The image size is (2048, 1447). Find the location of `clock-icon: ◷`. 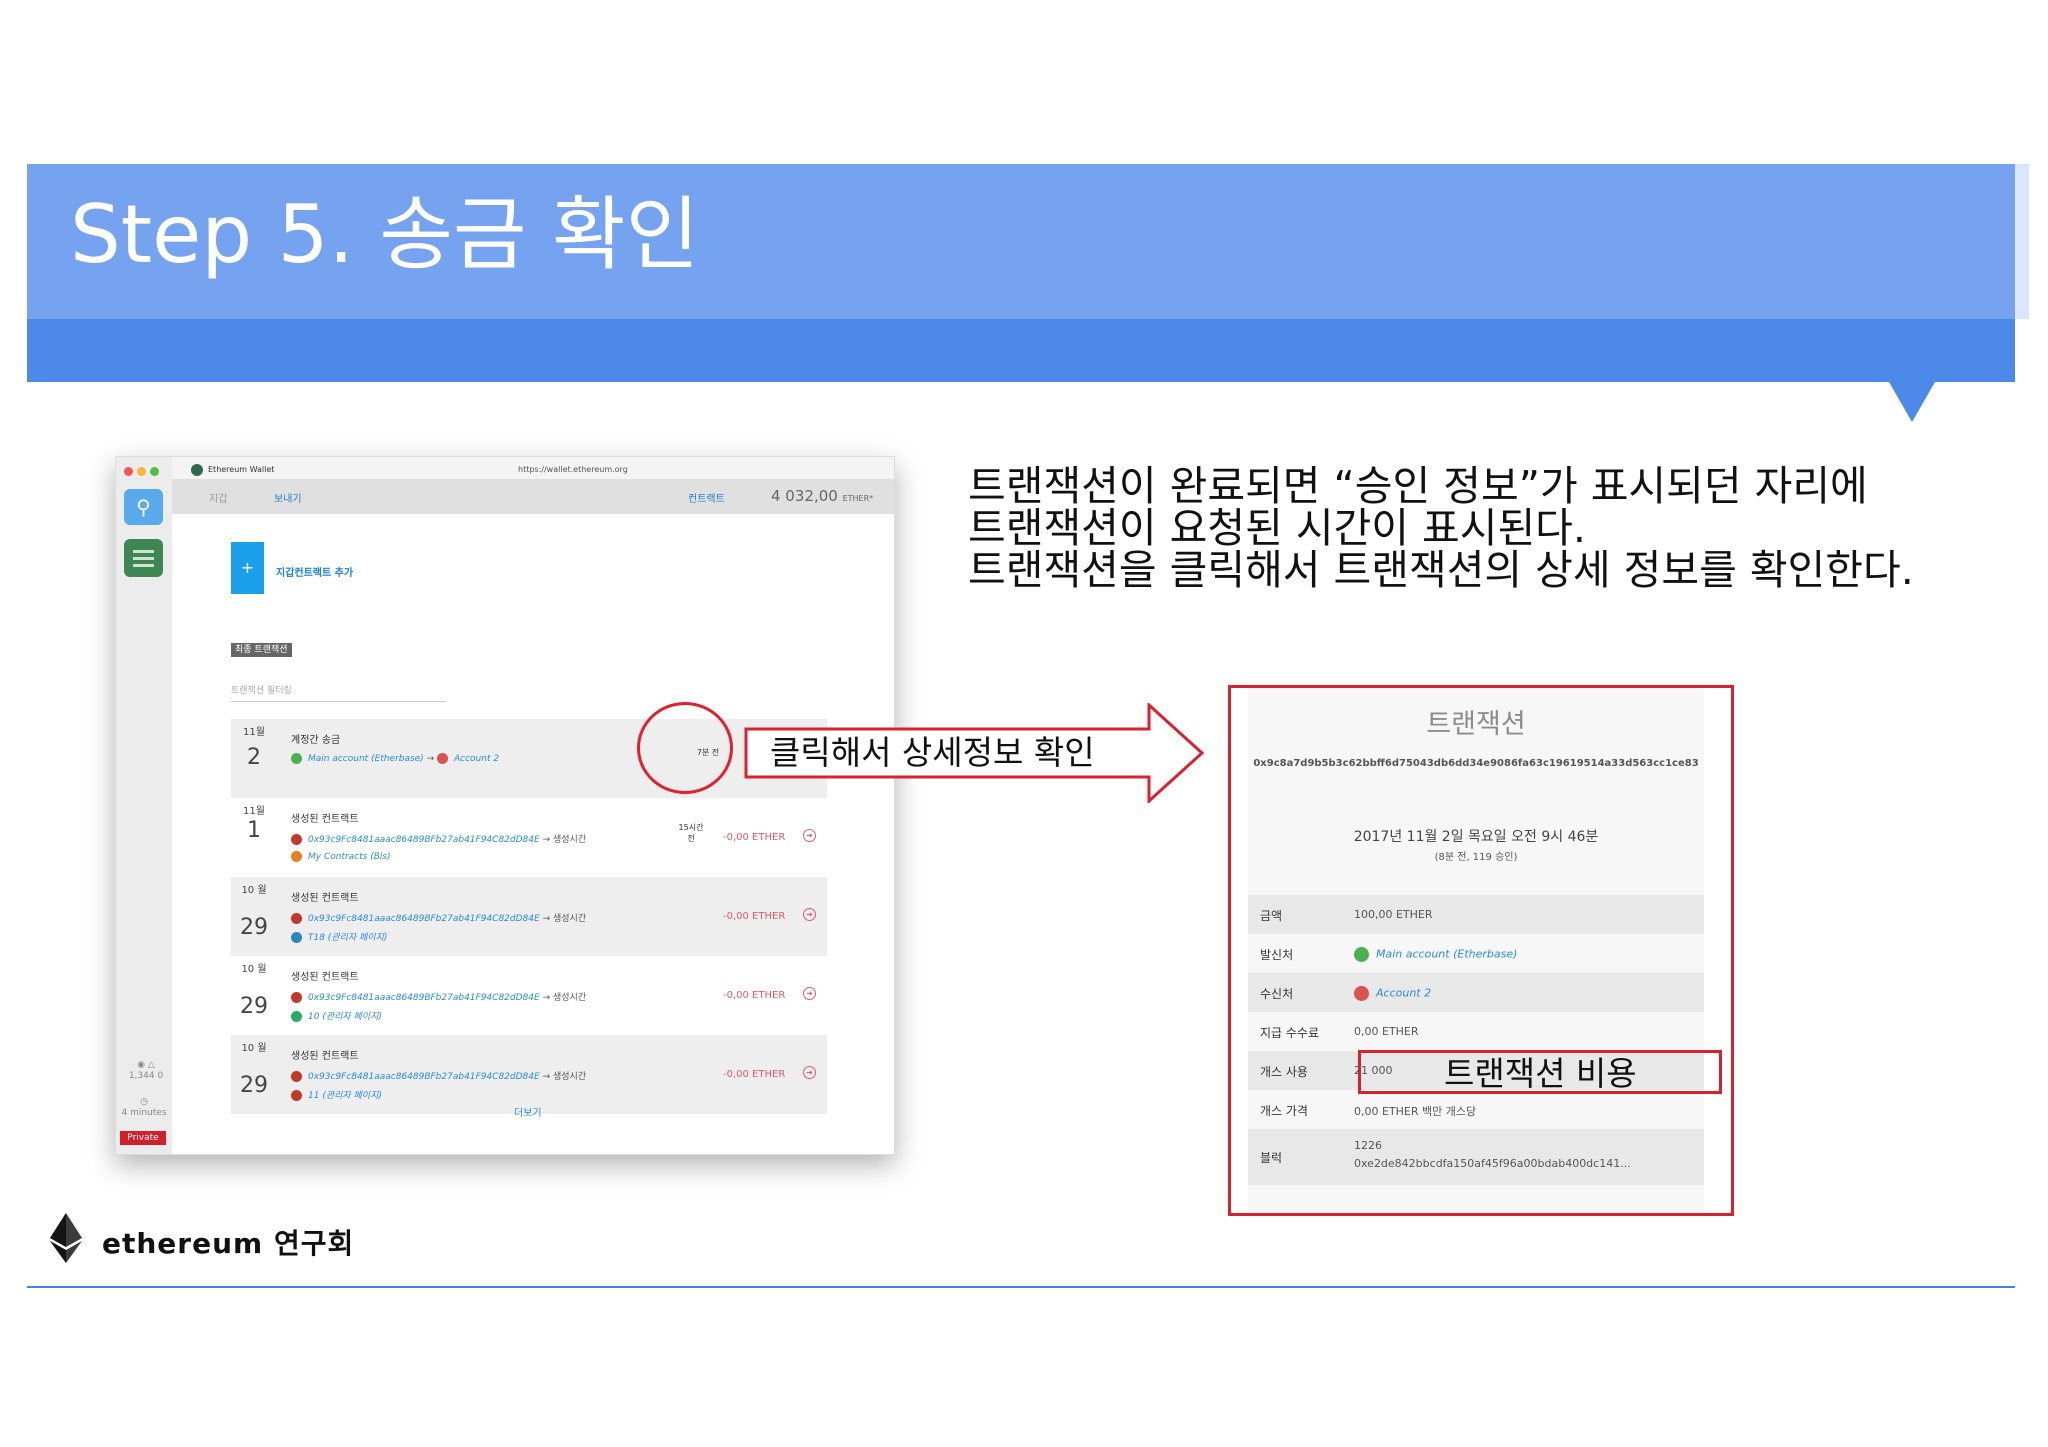

clock-icon: ◷ is located at coordinates (144, 1102).